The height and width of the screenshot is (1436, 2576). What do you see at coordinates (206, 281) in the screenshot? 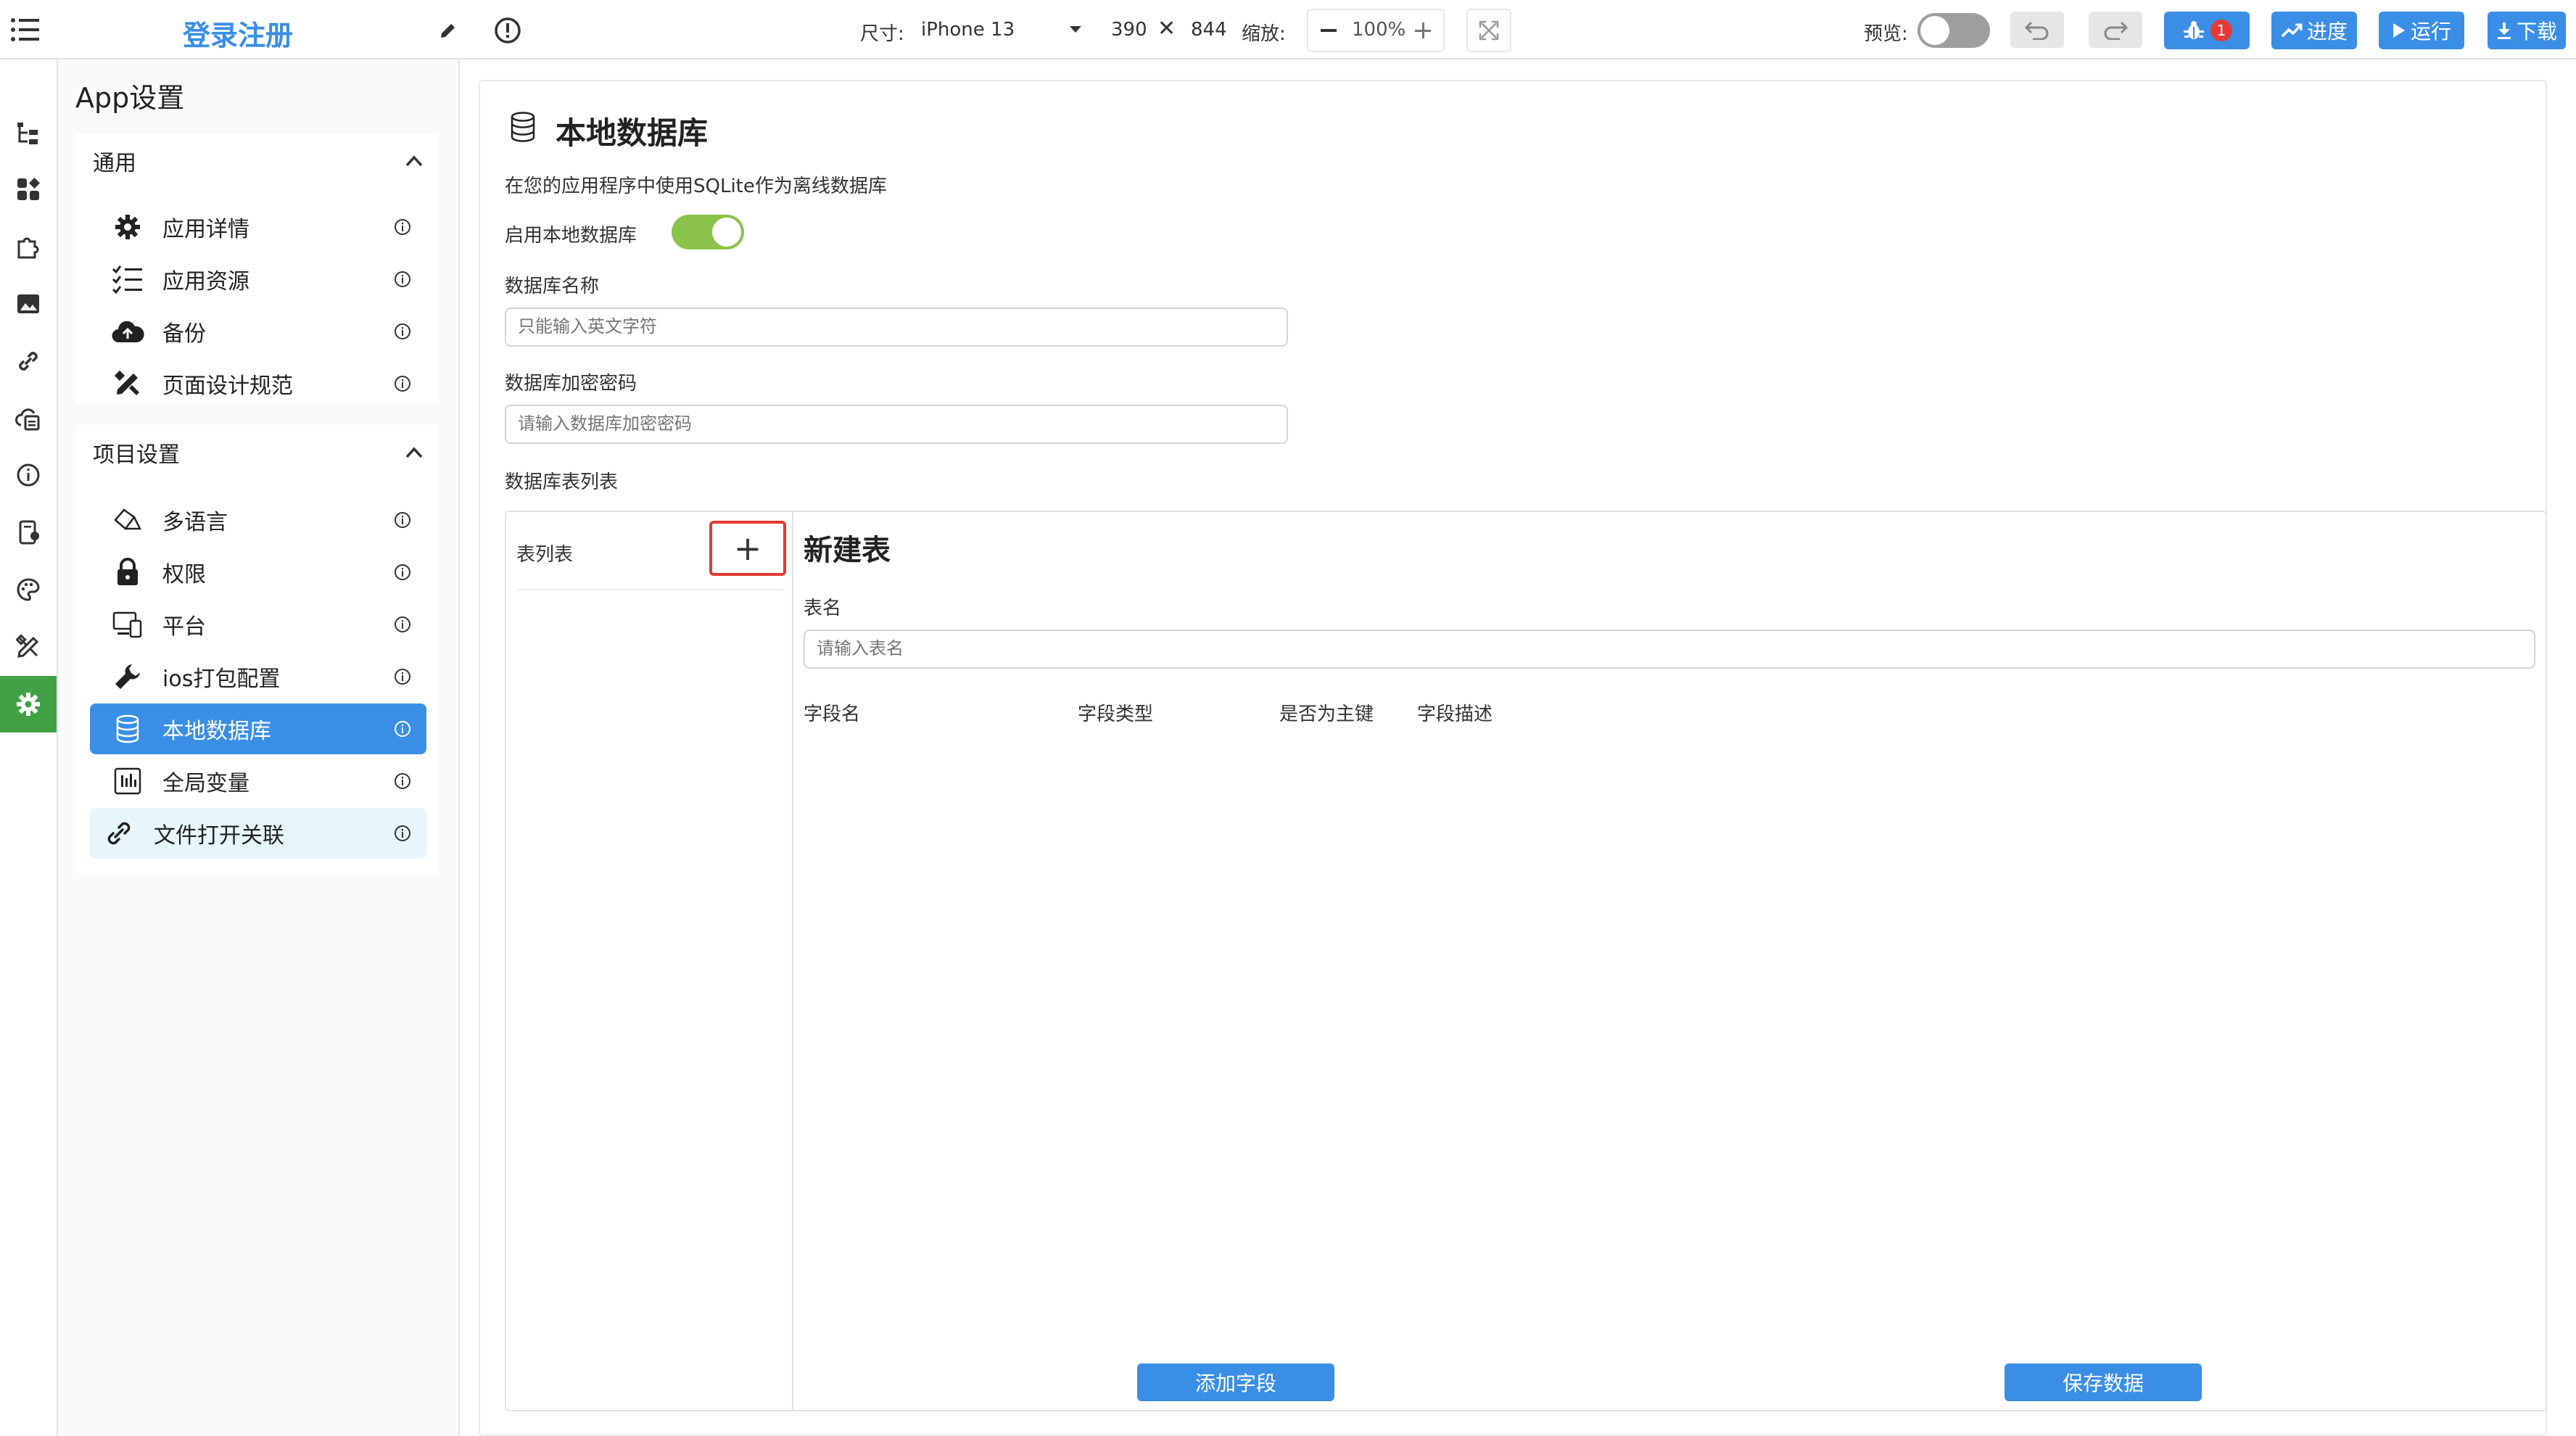
I see `menu-item-label: 应用资源` at bounding box center [206, 281].